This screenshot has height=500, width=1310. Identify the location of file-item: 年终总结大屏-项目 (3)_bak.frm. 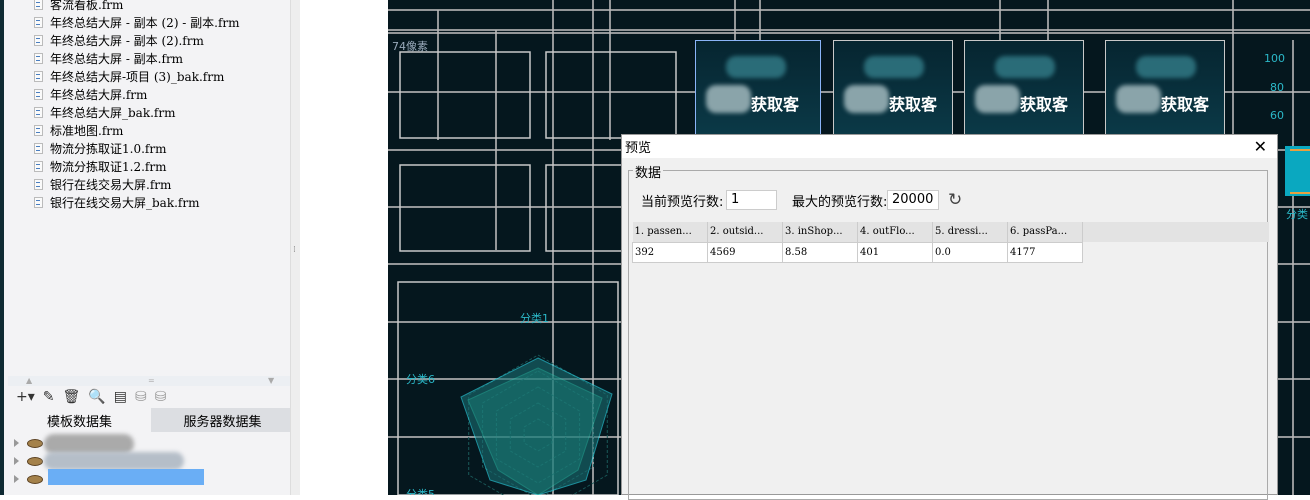
(129, 76).